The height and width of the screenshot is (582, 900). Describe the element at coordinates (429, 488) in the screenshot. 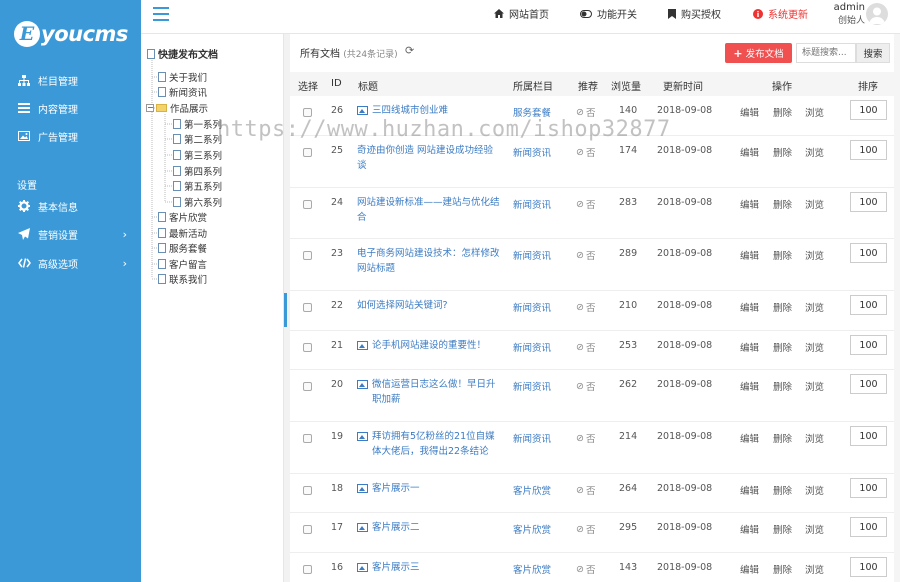

I see `row-title: 客片展示一` at that location.